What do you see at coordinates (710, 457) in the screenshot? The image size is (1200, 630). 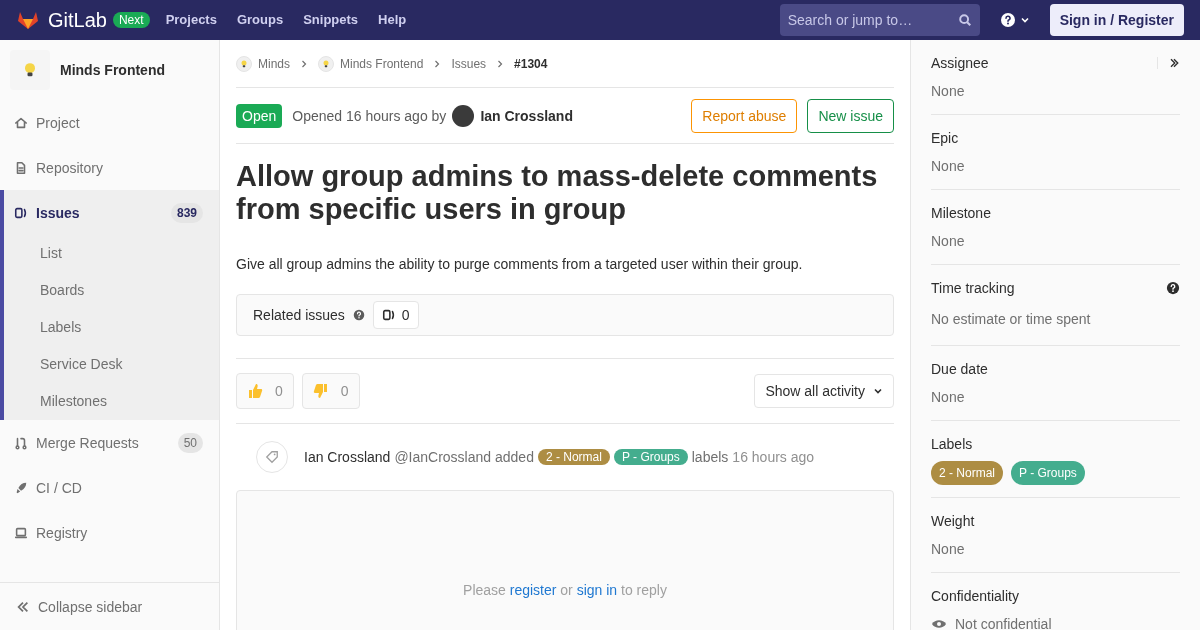 I see `note-suffix: labels` at bounding box center [710, 457].